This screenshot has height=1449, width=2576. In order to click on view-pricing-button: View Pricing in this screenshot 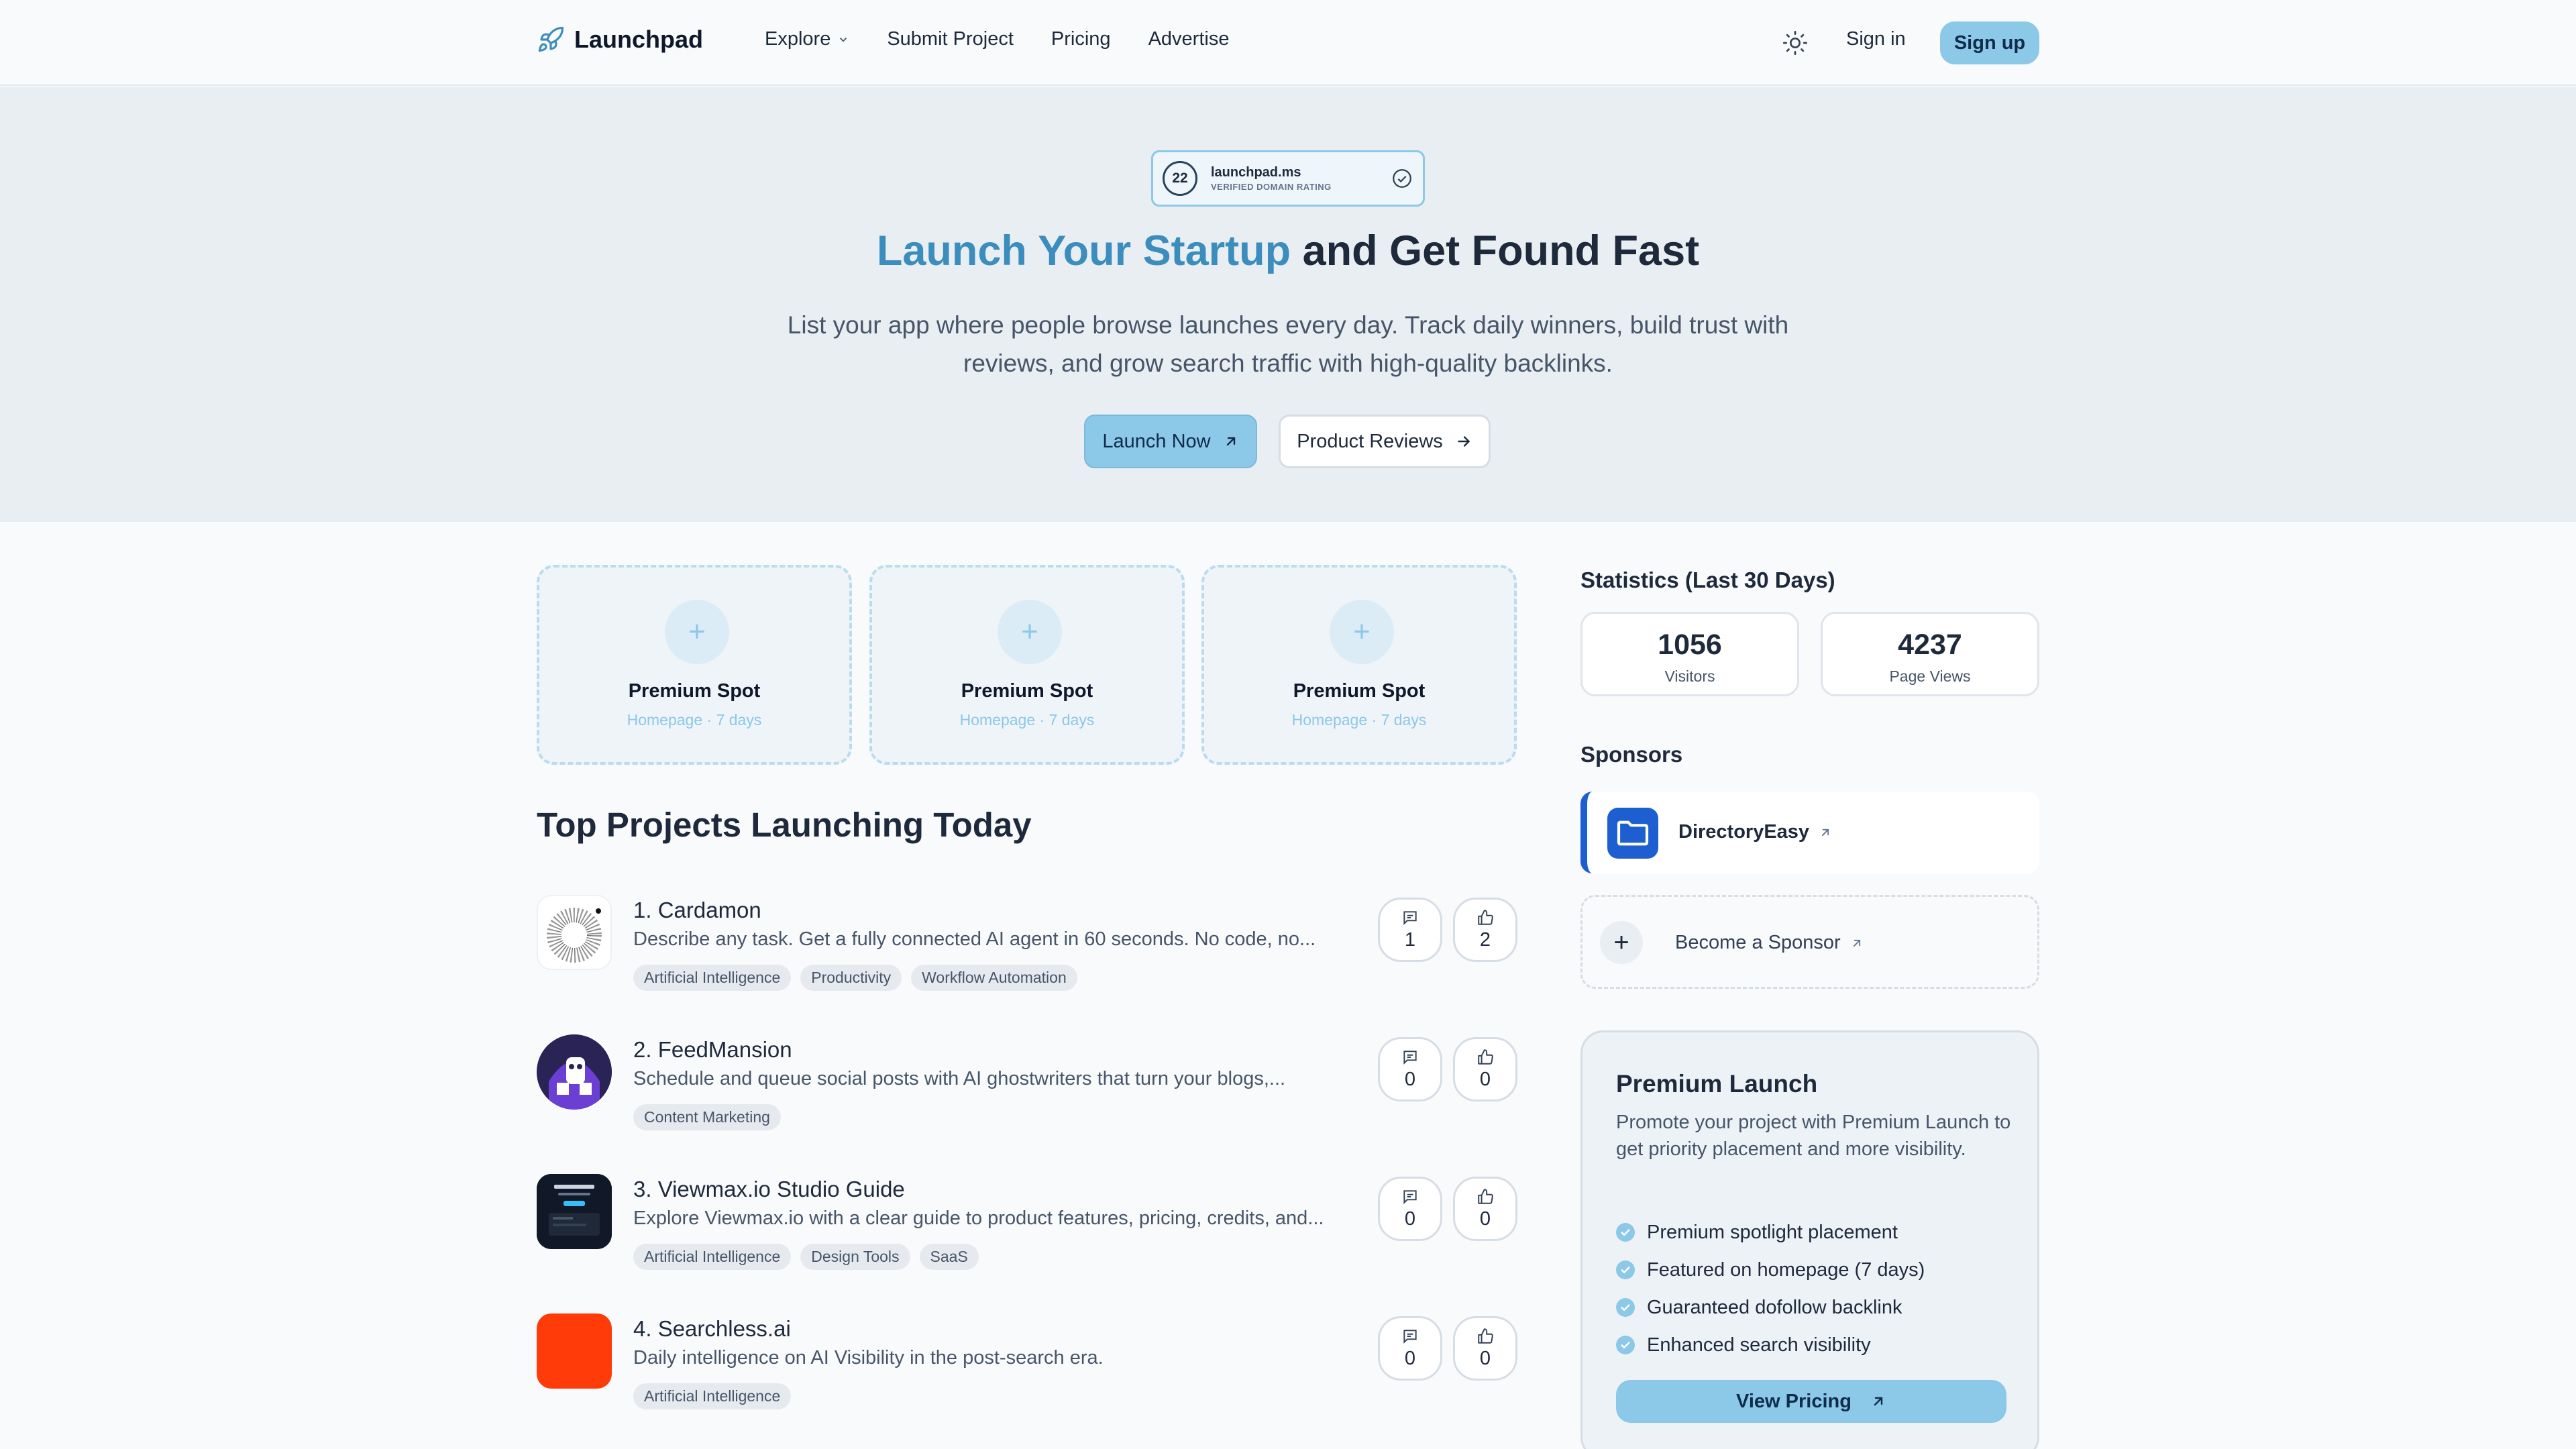, I will do `click(1811, 1401)`.